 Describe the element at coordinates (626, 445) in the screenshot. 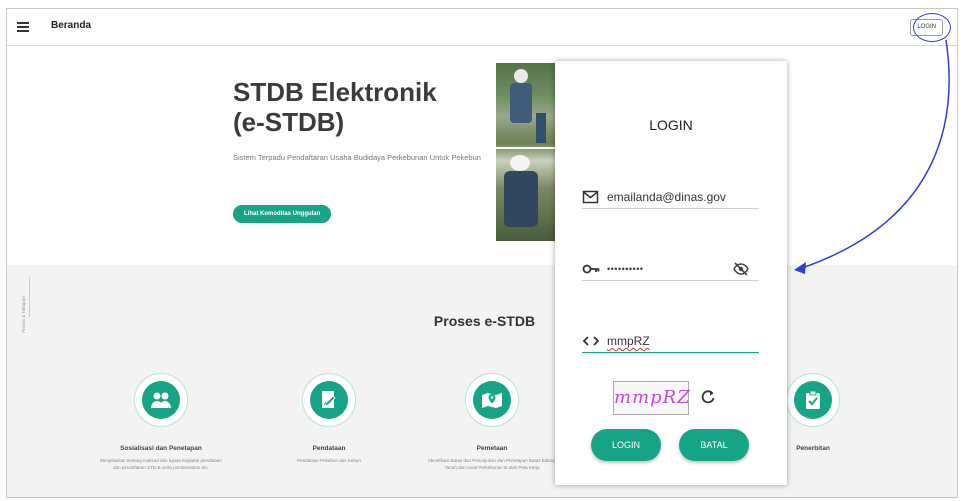

I see `login-button: LOGIN` at that location.